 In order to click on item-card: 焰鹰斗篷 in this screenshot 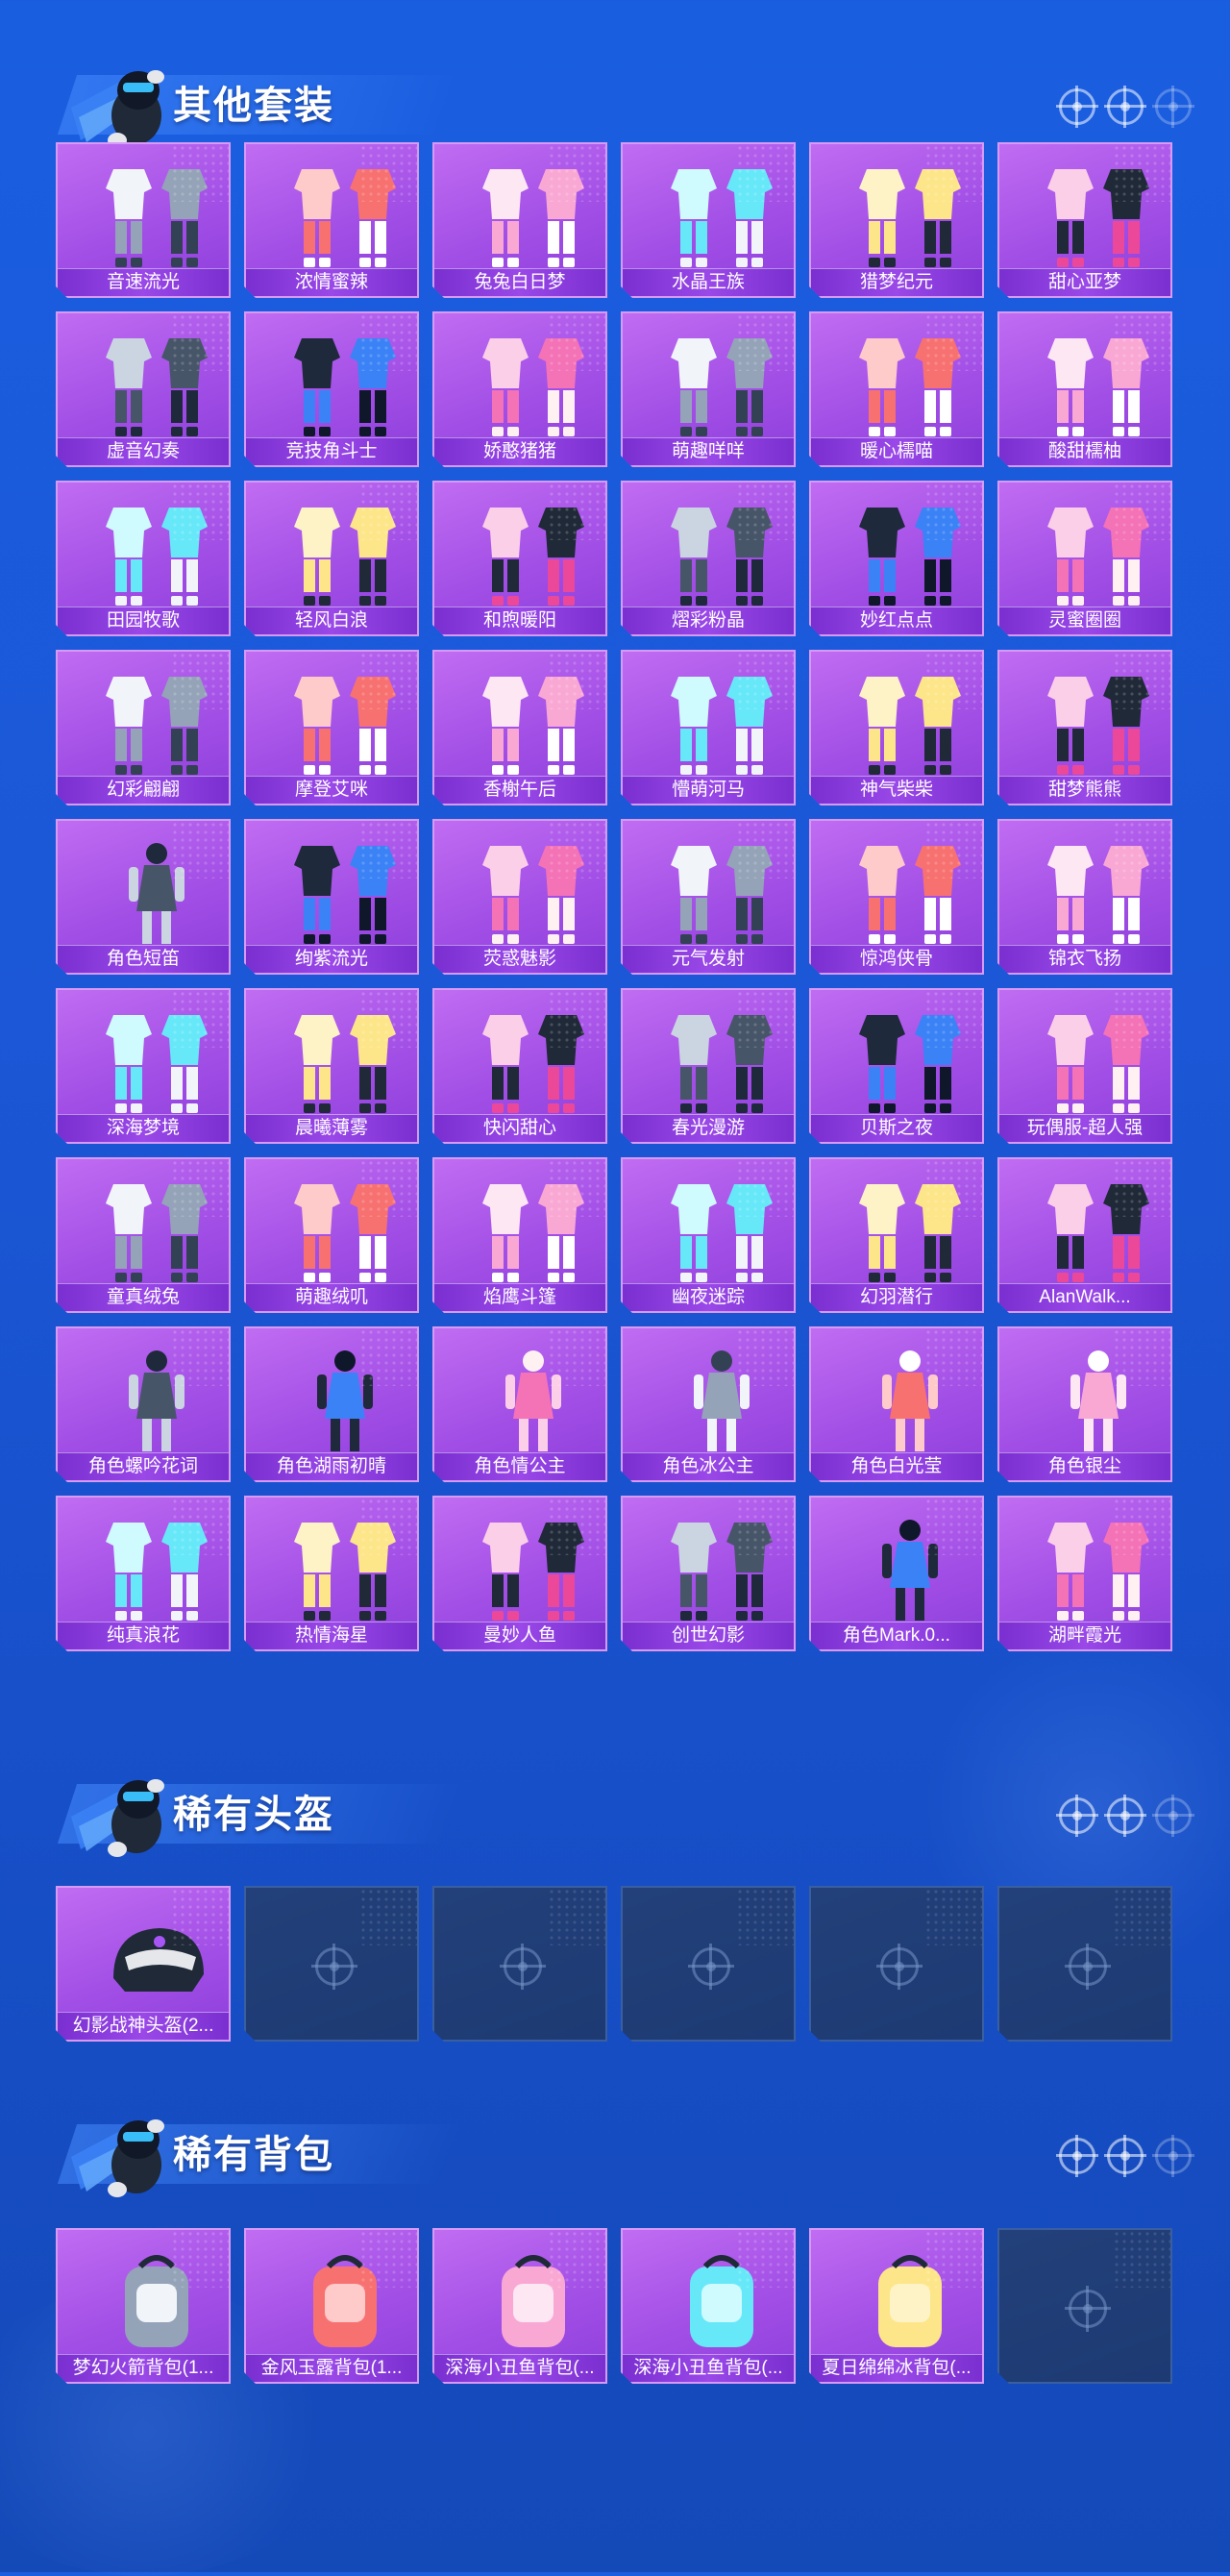, I will do `click(519, 1235)`.